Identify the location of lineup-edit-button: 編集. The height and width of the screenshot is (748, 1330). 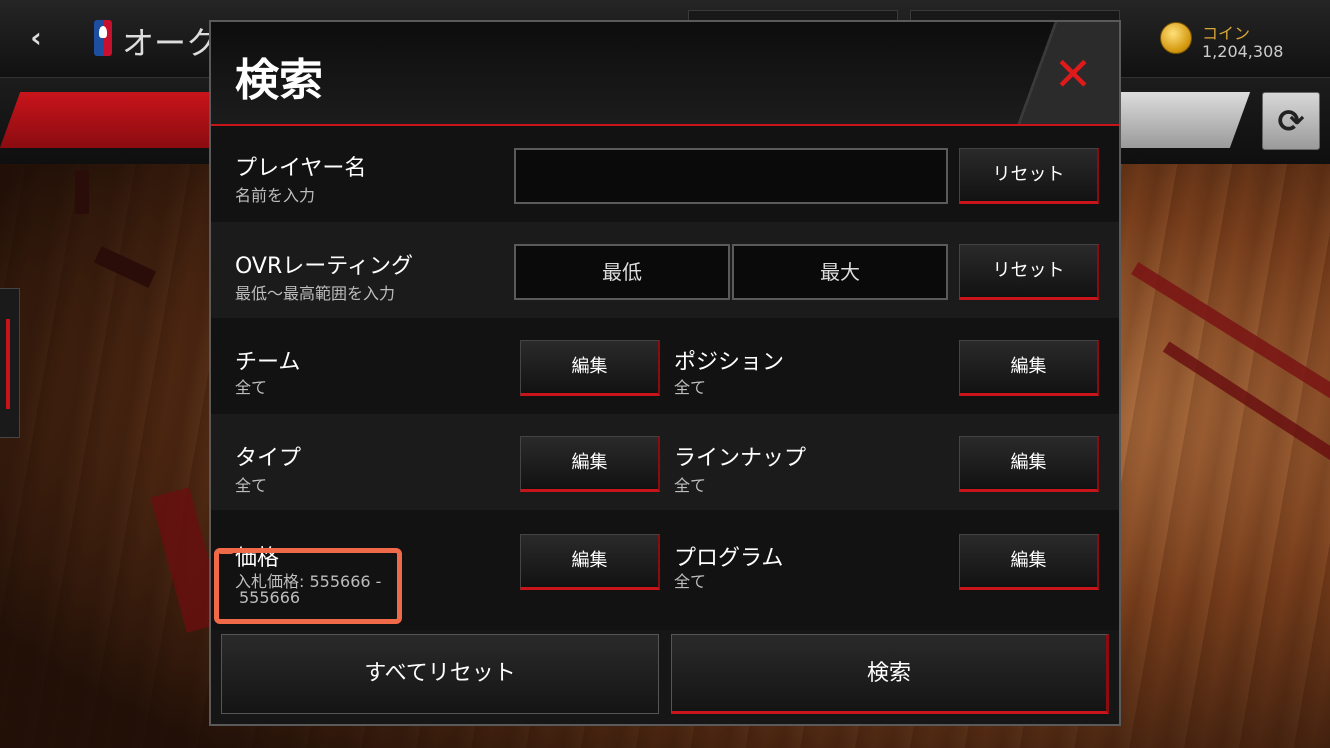
(1029, 464).